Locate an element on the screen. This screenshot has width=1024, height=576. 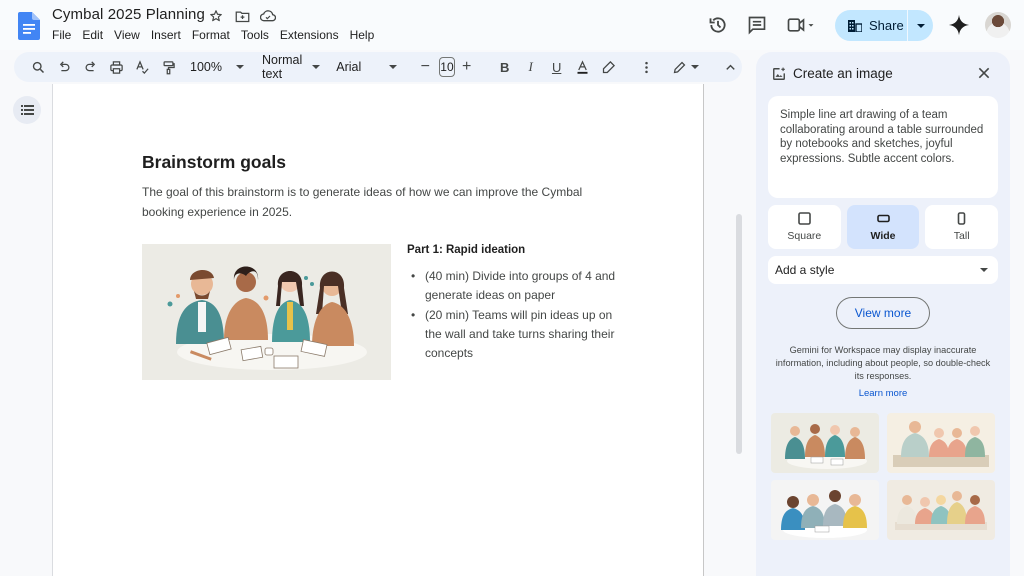
paragraph-style-value: Normal text is located at coordinates (282, 67).